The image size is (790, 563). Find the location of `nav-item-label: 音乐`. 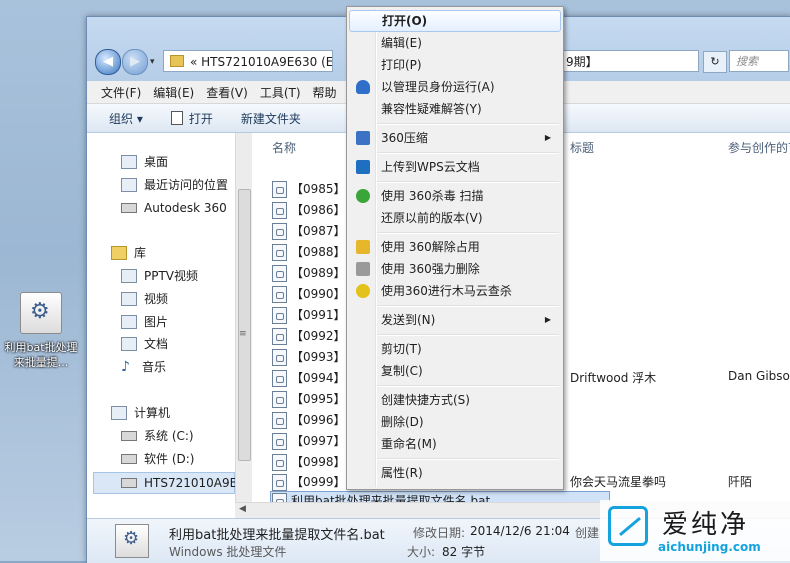

nav-item-label: 音乐 is located at coordinates (154, 367).